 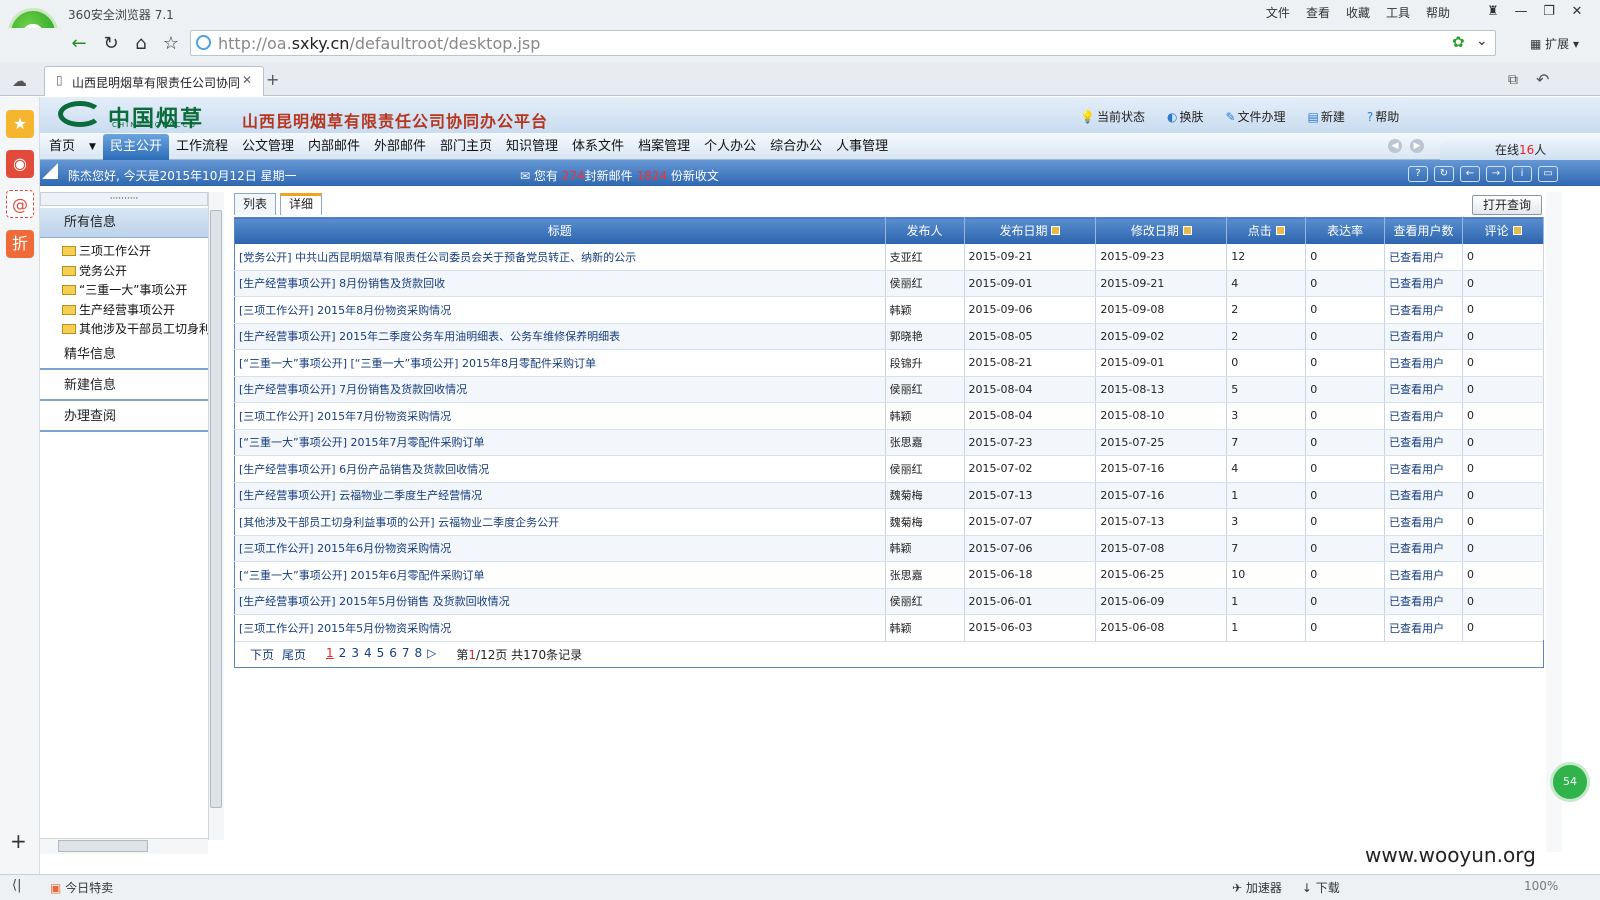 What do you see at coordinates (18, 841) in the screenshot?
I see `add-sidebar-icon: +` at bounding box center [18, 841].